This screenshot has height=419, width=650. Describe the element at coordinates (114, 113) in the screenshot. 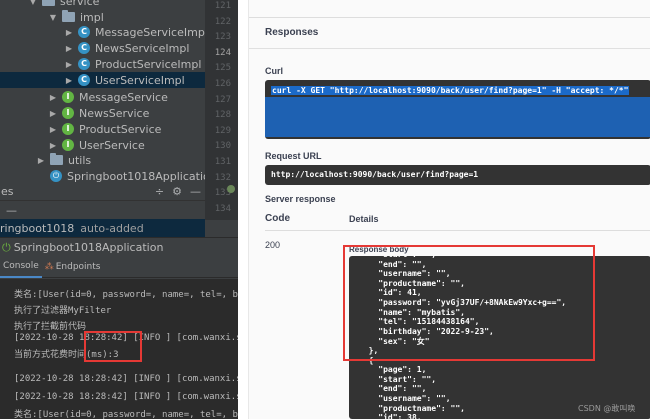

I see `tree-item-label: NewsService` at that location.